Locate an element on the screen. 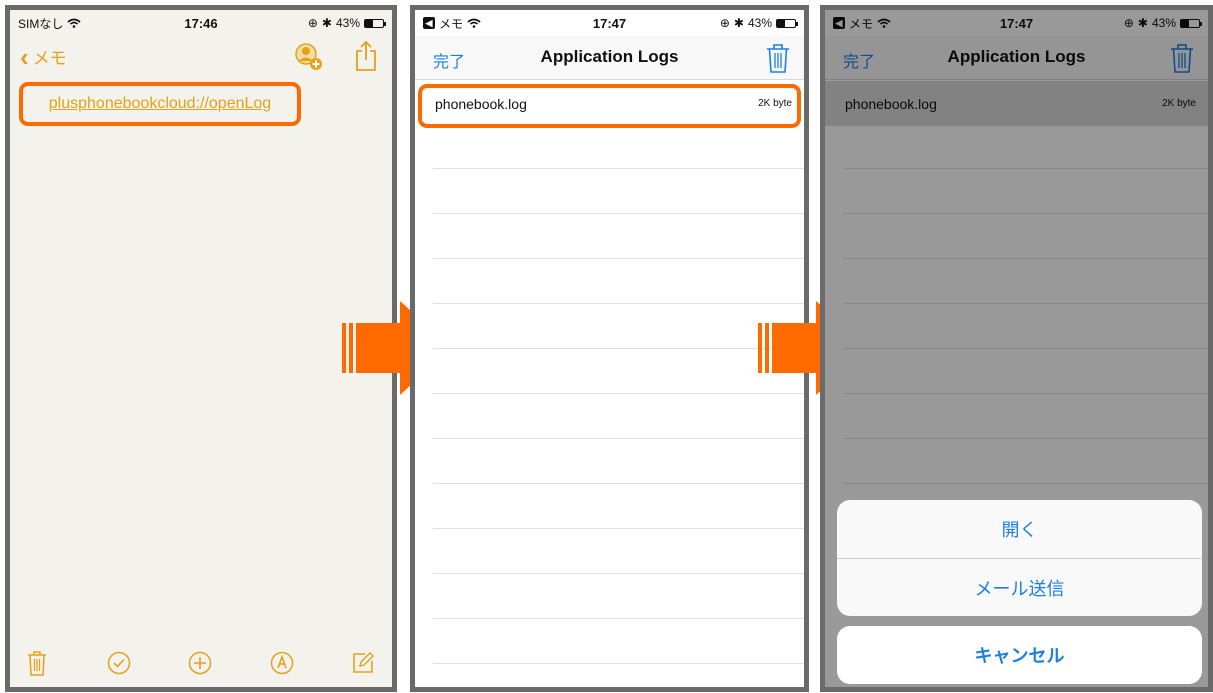  delete-note-button is located at coordinates (37, 663).